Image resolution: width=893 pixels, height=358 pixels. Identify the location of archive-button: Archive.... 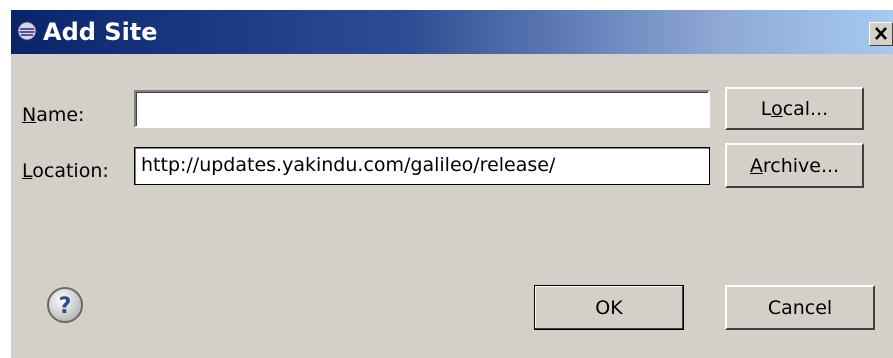
(794, 165).